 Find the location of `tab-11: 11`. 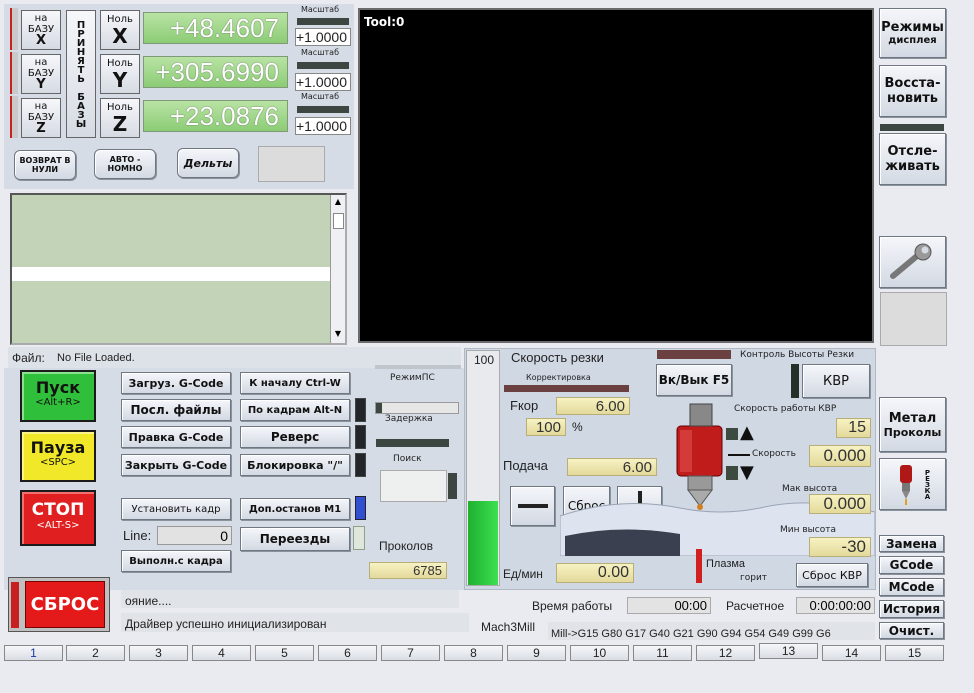

tab-11: 11 is located at coordinates (662, 653).